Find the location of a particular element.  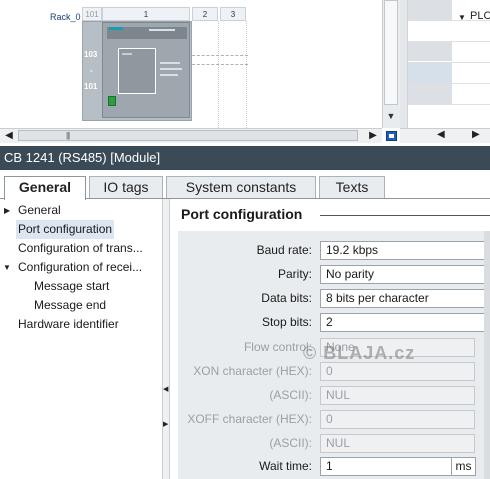

wait-time-unit: ms is located at coordinates (464, 466).